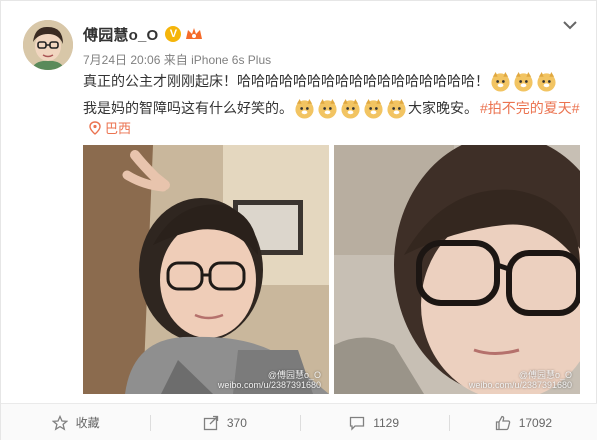 The image size is (597, 440). What do you see at coordinates (211, 422) in the screenshot?
I see `share-icon` at bounding box center [211, 422].